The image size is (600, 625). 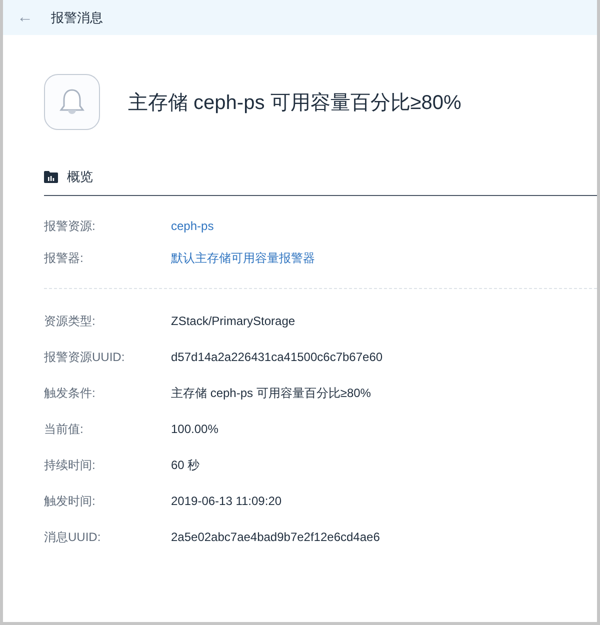 I want to click on bell-icon, so click(x=72, y=102).